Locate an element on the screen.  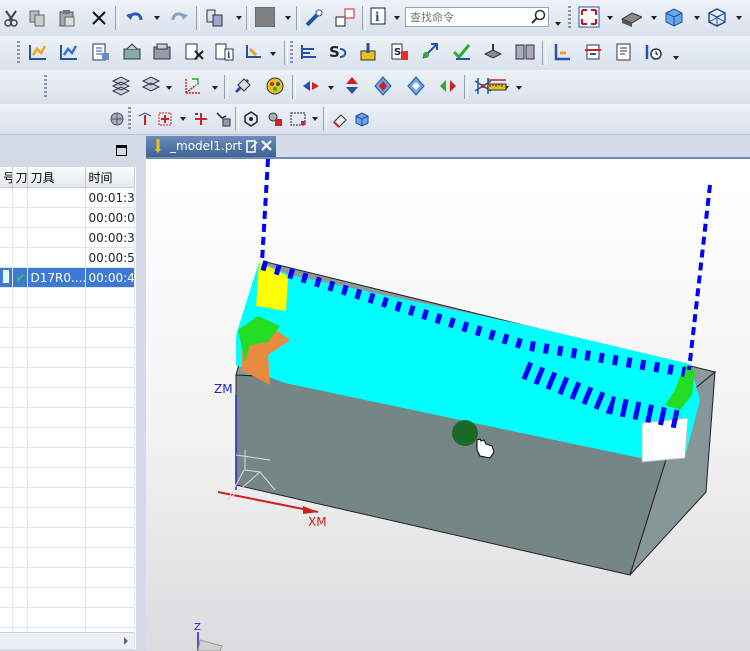
edit-object-icon is located at coordinates (243, 86).